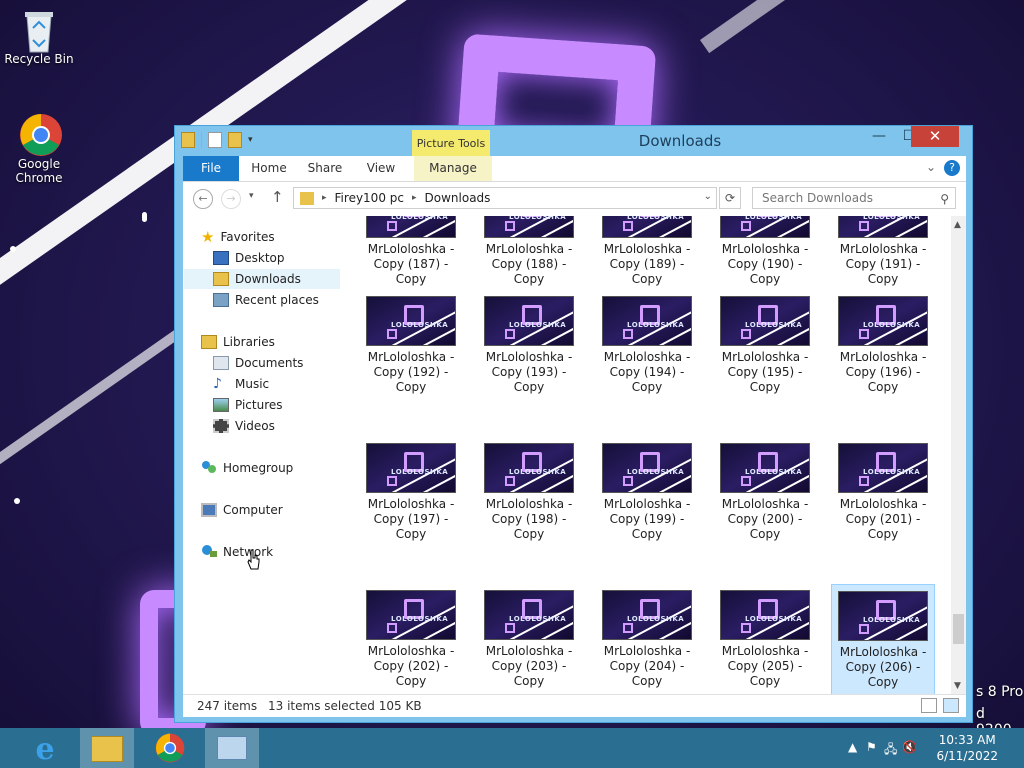  I want to click on file-name: MrLololoshka - Copy (202) - Copy, so click(411, 666).